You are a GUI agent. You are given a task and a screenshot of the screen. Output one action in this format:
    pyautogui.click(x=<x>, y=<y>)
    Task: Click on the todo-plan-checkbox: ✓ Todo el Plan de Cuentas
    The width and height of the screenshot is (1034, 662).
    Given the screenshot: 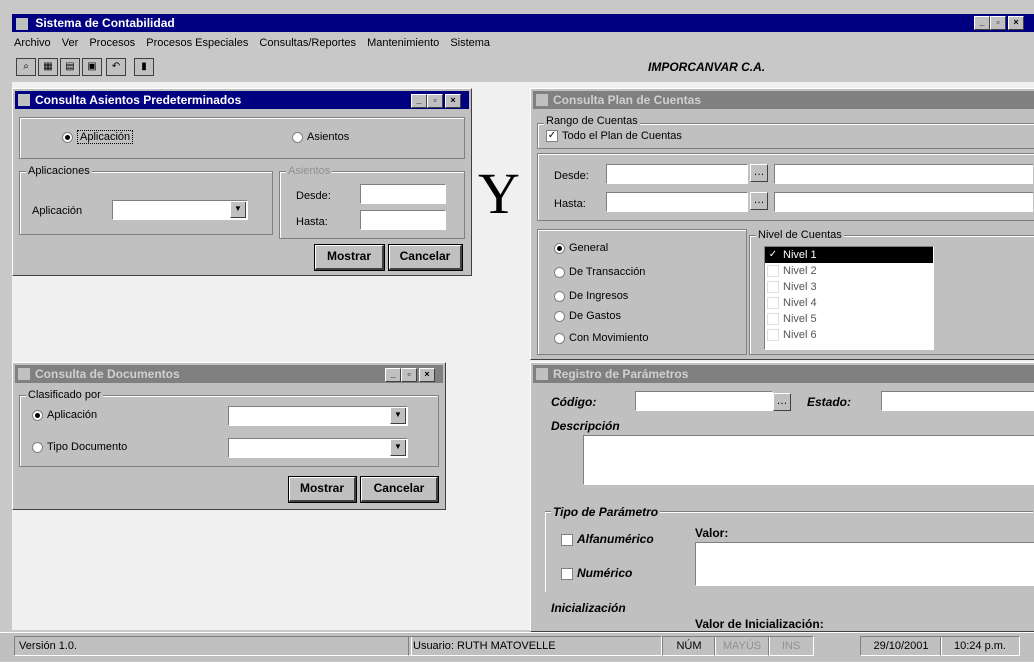 What is the action you would take?
    pyautogui.click(x=614, y=136)
    